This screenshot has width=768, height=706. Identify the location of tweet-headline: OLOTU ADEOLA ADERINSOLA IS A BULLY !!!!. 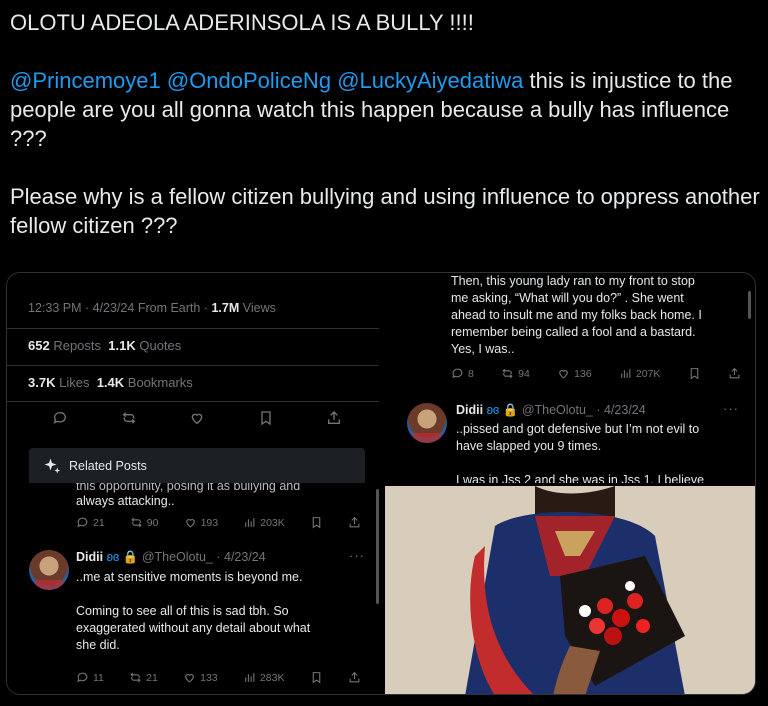
(242, 22).